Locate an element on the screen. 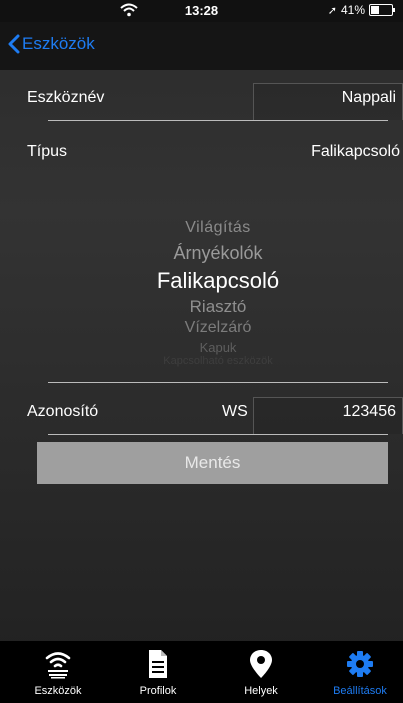  picker-item: Árnyékolók is located at coordinates (218, 253).